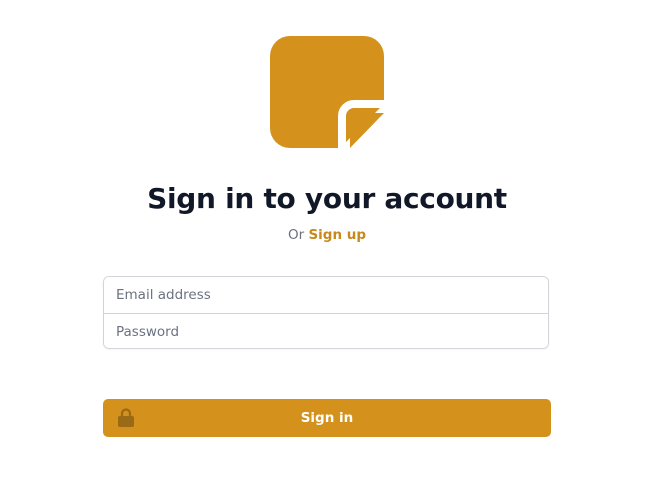 This screenshot has width=664, height=498. Describe the element at coordinates (326, 331) in the screenshot. I see `password-field` at that location.